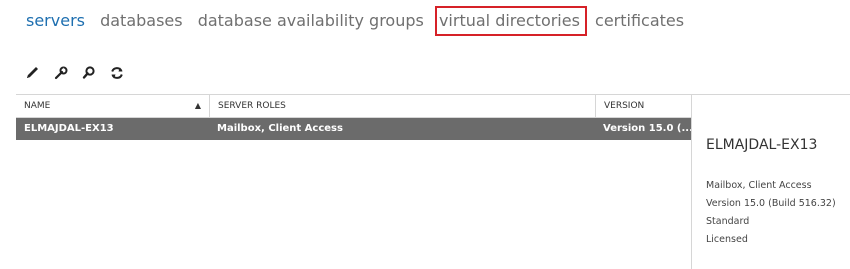  Describe the element at coordinates (759, 185) in the screenshot. I see `details-roles: Mailbox, Client Access` at that location.